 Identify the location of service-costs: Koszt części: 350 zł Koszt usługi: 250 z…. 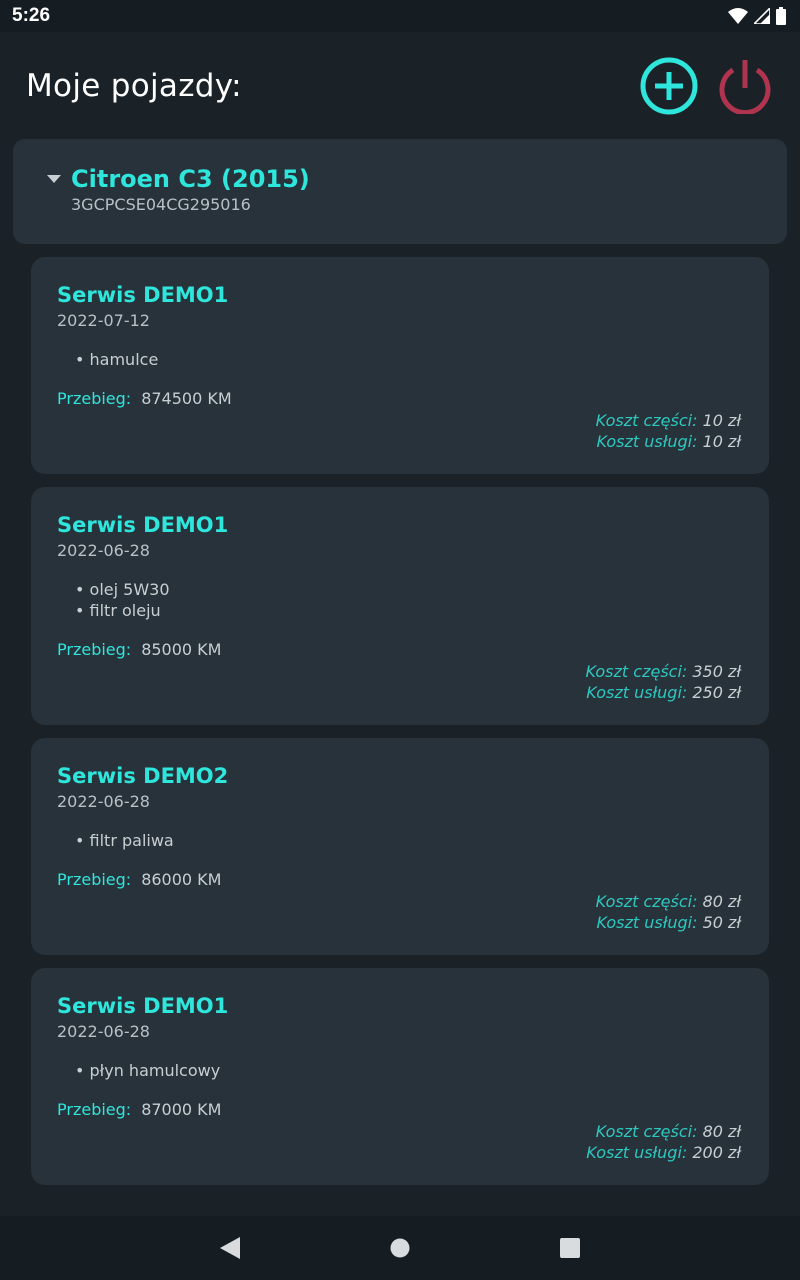
(399, 682).